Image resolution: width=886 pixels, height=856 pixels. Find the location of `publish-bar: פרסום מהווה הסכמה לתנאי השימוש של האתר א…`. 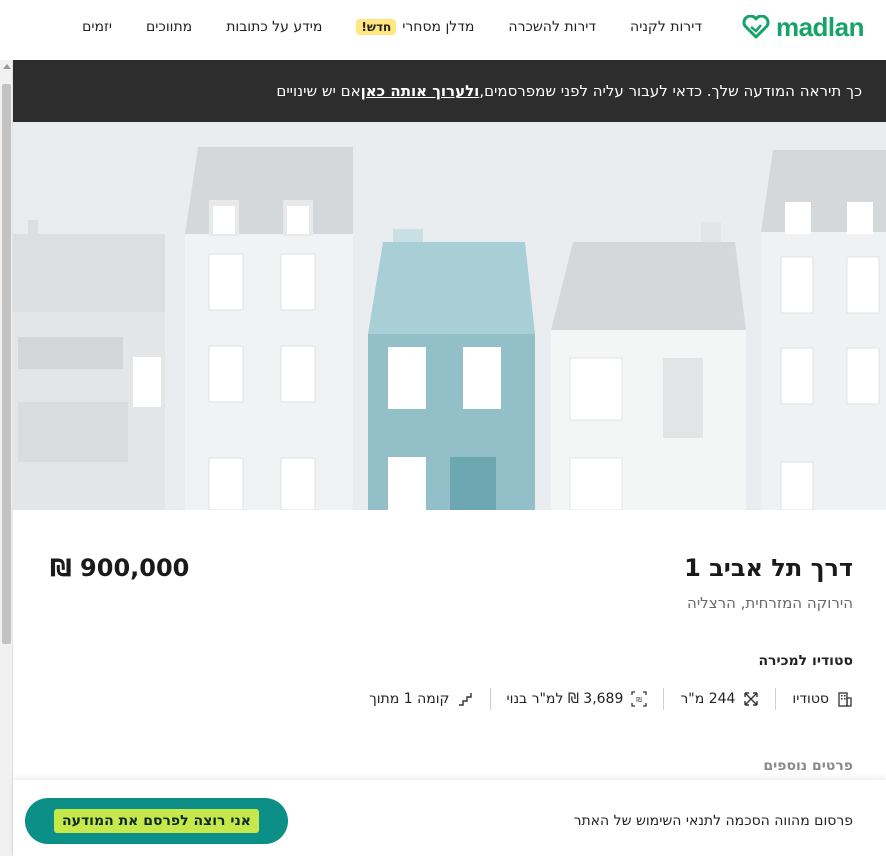

publish-bar: פרסום מהווה הסכמה לתנאי השימוש של האתר א… is located at coordinates (449, 818).